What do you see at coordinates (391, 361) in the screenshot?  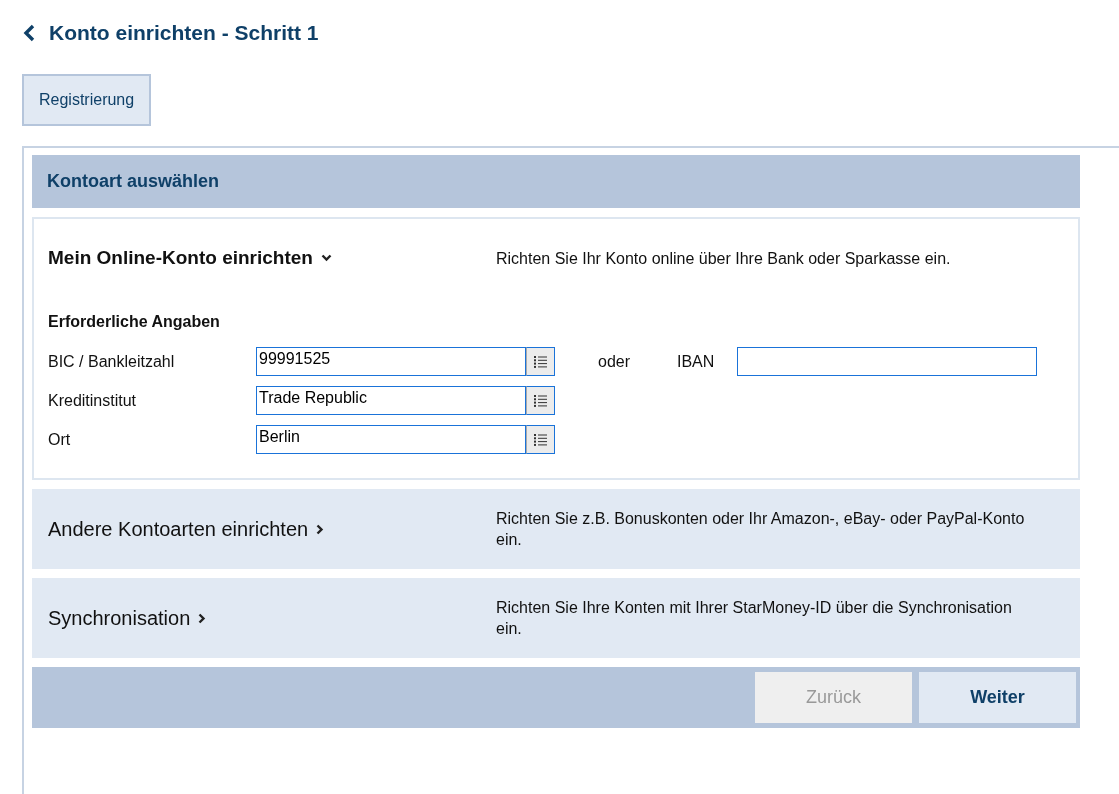 I see `input-field: 99991525` at bounding box center [391, 361].